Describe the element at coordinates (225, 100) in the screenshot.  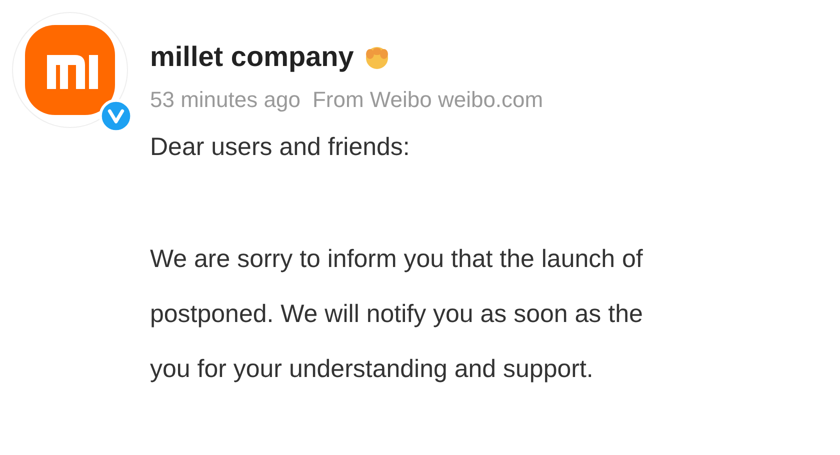
I see `post-time: 53 minutes ago` at that location.